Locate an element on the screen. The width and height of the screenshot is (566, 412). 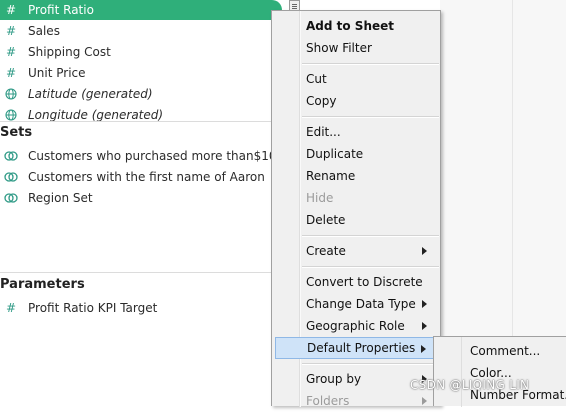
menu-item-create: Create is located at coordinates (356, 251).